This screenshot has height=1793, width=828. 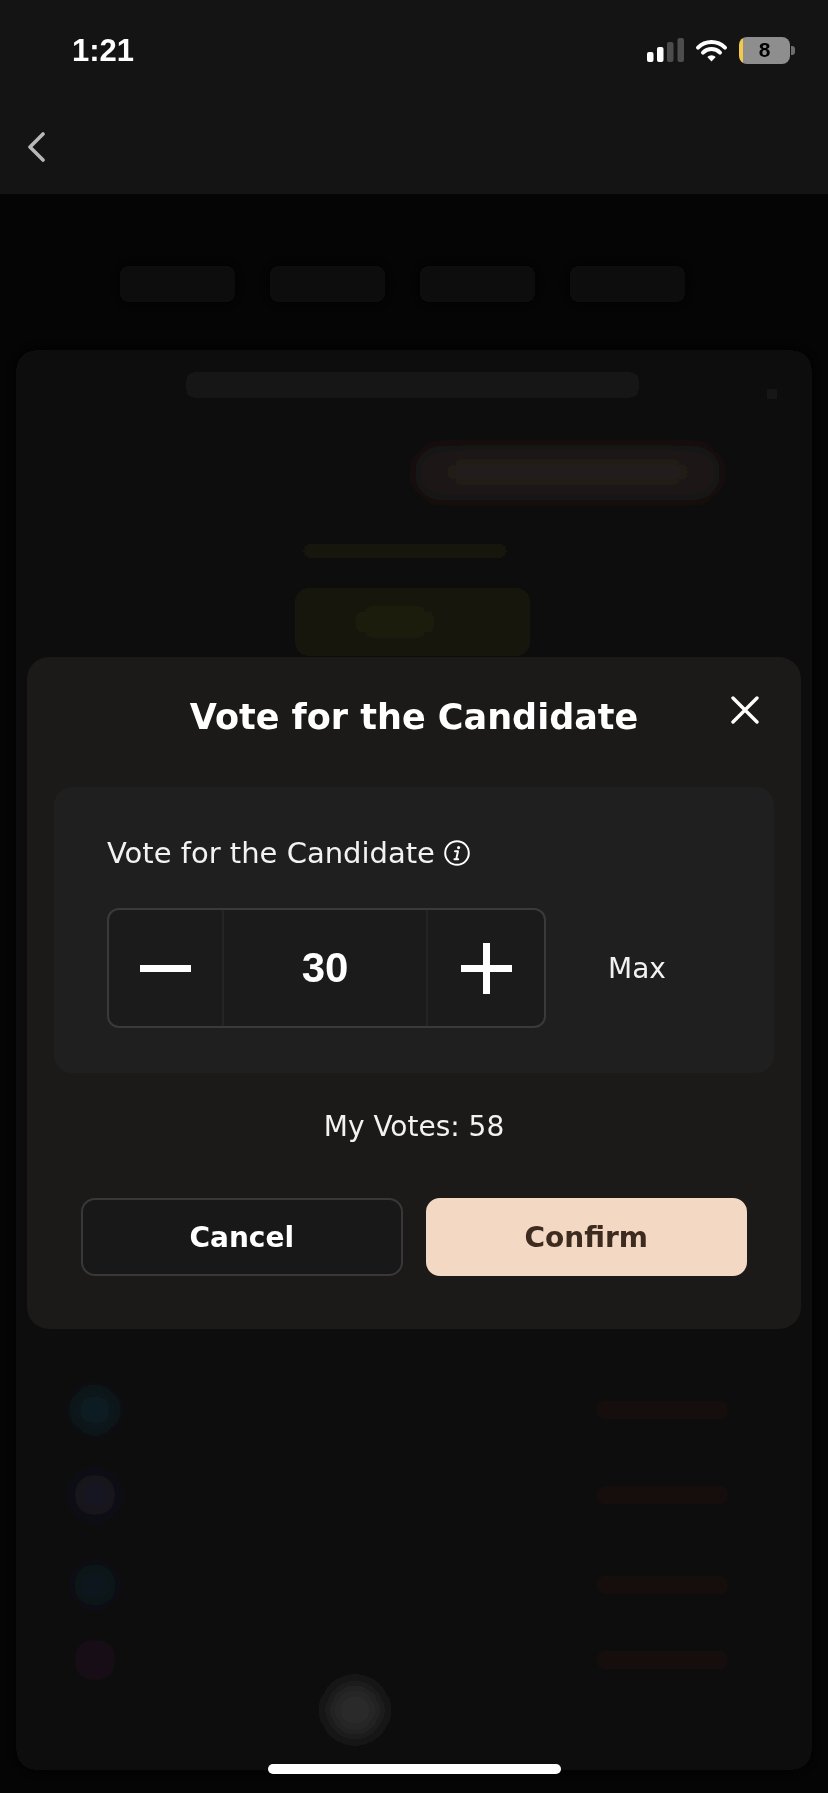 What do you see at coordinates (665, 50) in the screenshot?
I see `signal-icon` at bounding box center [665, 50].